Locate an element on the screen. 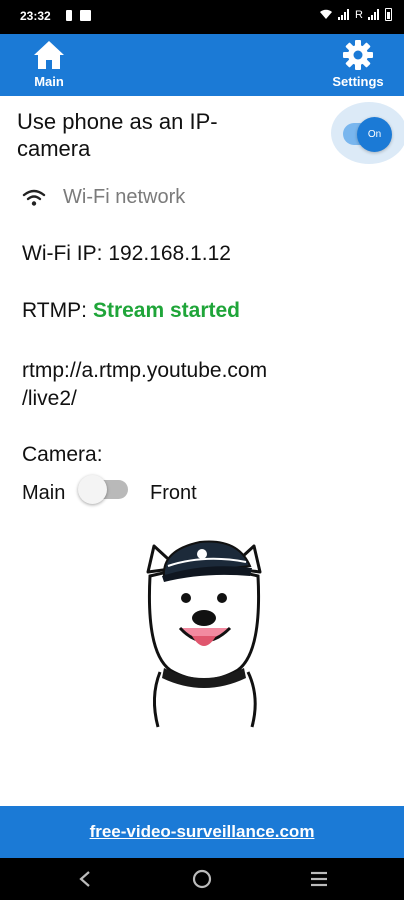 The height and width of the screenshot is (900, 404). wifi-status-icon is located at coordinates (326, 14).